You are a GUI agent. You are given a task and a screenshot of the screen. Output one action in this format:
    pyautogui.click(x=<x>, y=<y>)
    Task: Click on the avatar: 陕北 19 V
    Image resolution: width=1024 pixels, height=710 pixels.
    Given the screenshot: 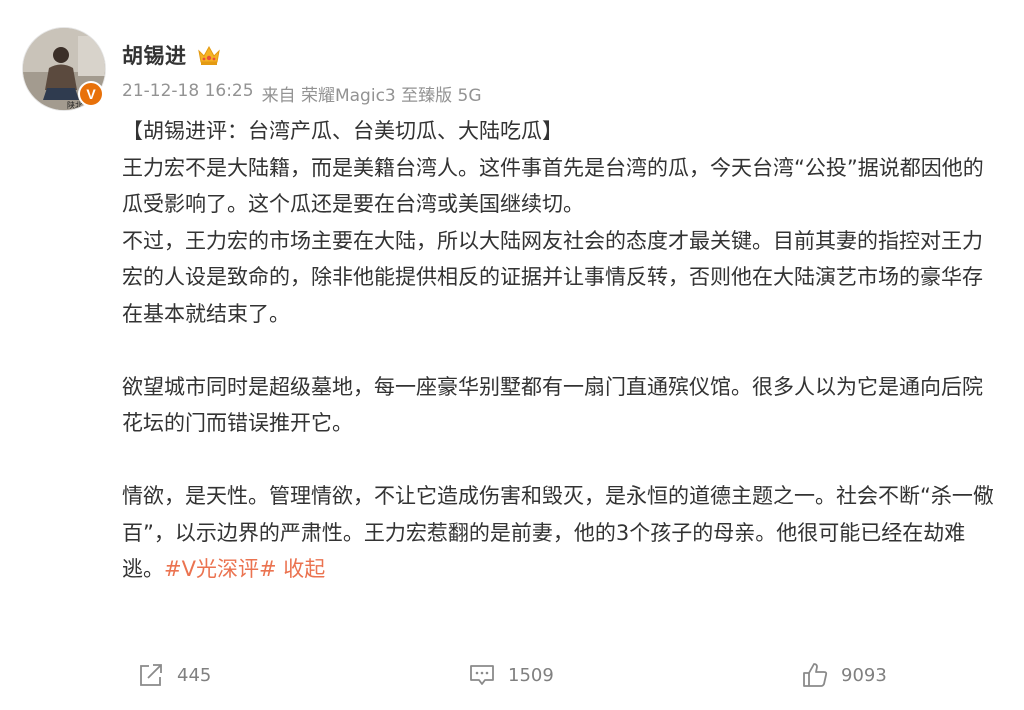 What is the action you would take?
    pyautogui.click(x=64, y=69)
    